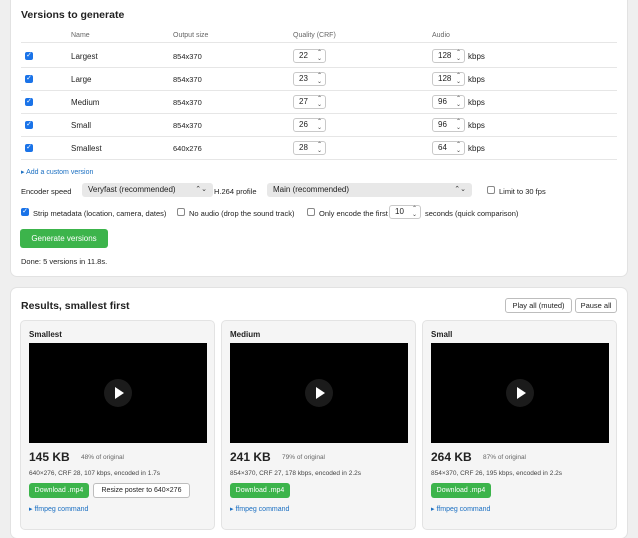 Image resolution: width=638 pixels, height=538 pixels. Describe the element at coordinates (448, 148) in the screenshot. I see `audio-bitrate-input: 64 ⌃ ⌄` at that location.